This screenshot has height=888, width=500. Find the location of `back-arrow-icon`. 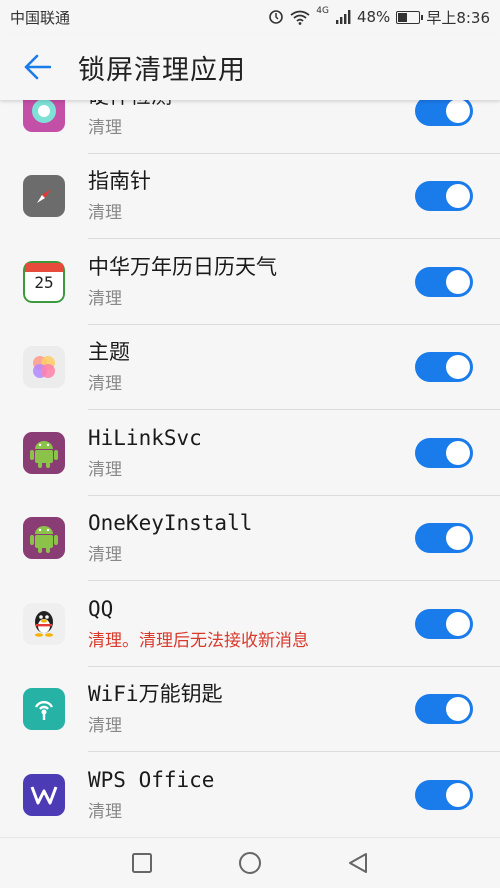

back-arrow-icon is located at coordinates (37, 67).